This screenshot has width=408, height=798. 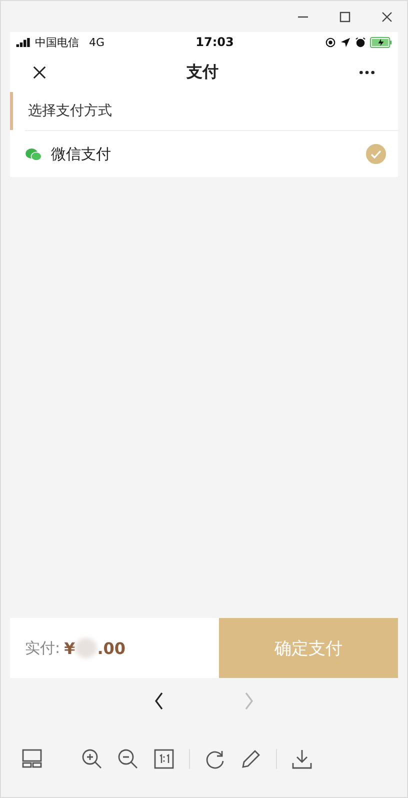 What do you see at coordinates (215, 42) in the screenshot?
I see `status-time: 17:03` at bounding box center [215, 42].